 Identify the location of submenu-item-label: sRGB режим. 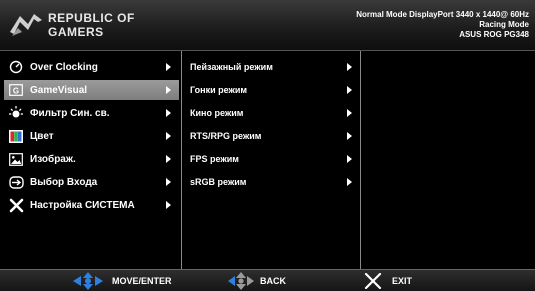
(218, 182).